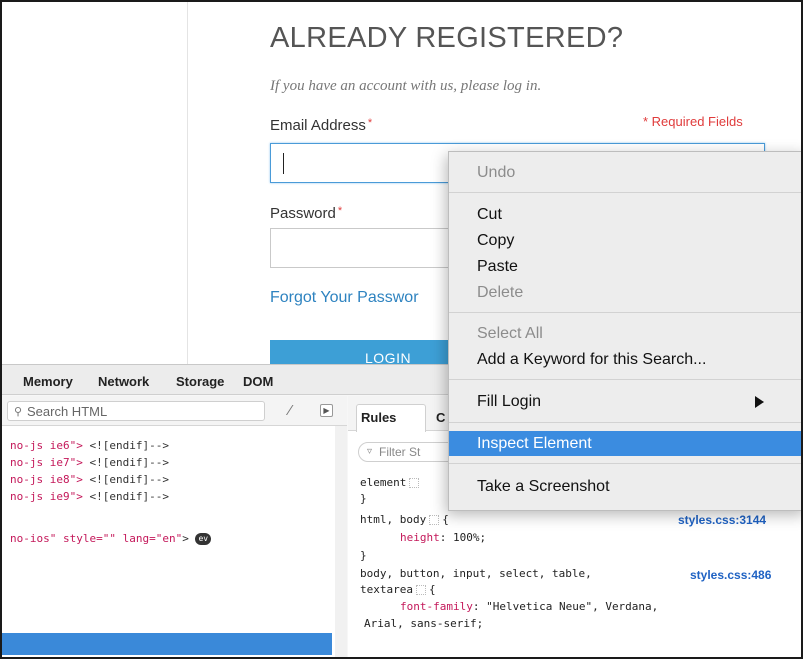  I want to click on html-line-attr: no-js ie7">, so click(50, 462).